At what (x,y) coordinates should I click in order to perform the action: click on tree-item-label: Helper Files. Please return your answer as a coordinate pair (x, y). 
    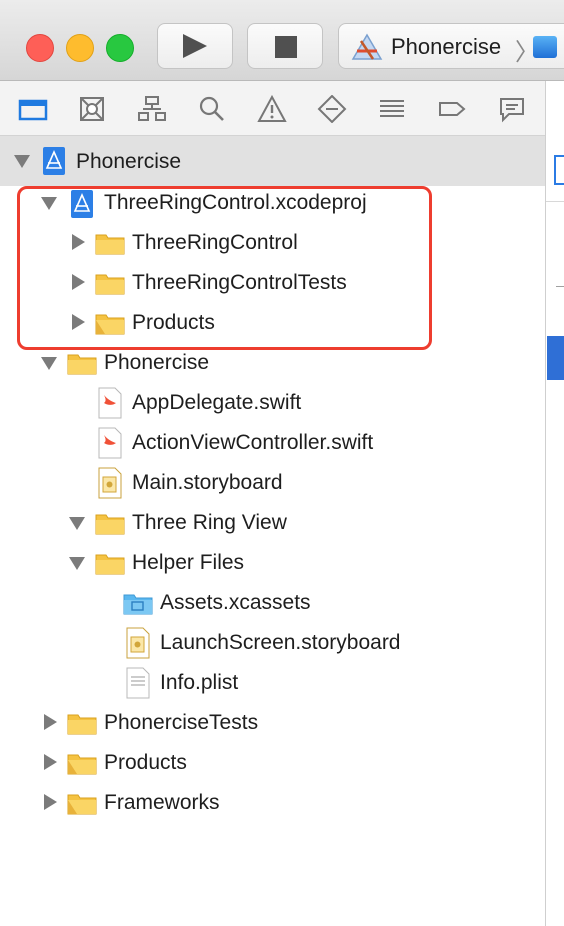
    Looking at the image, I should click on (188, 562).